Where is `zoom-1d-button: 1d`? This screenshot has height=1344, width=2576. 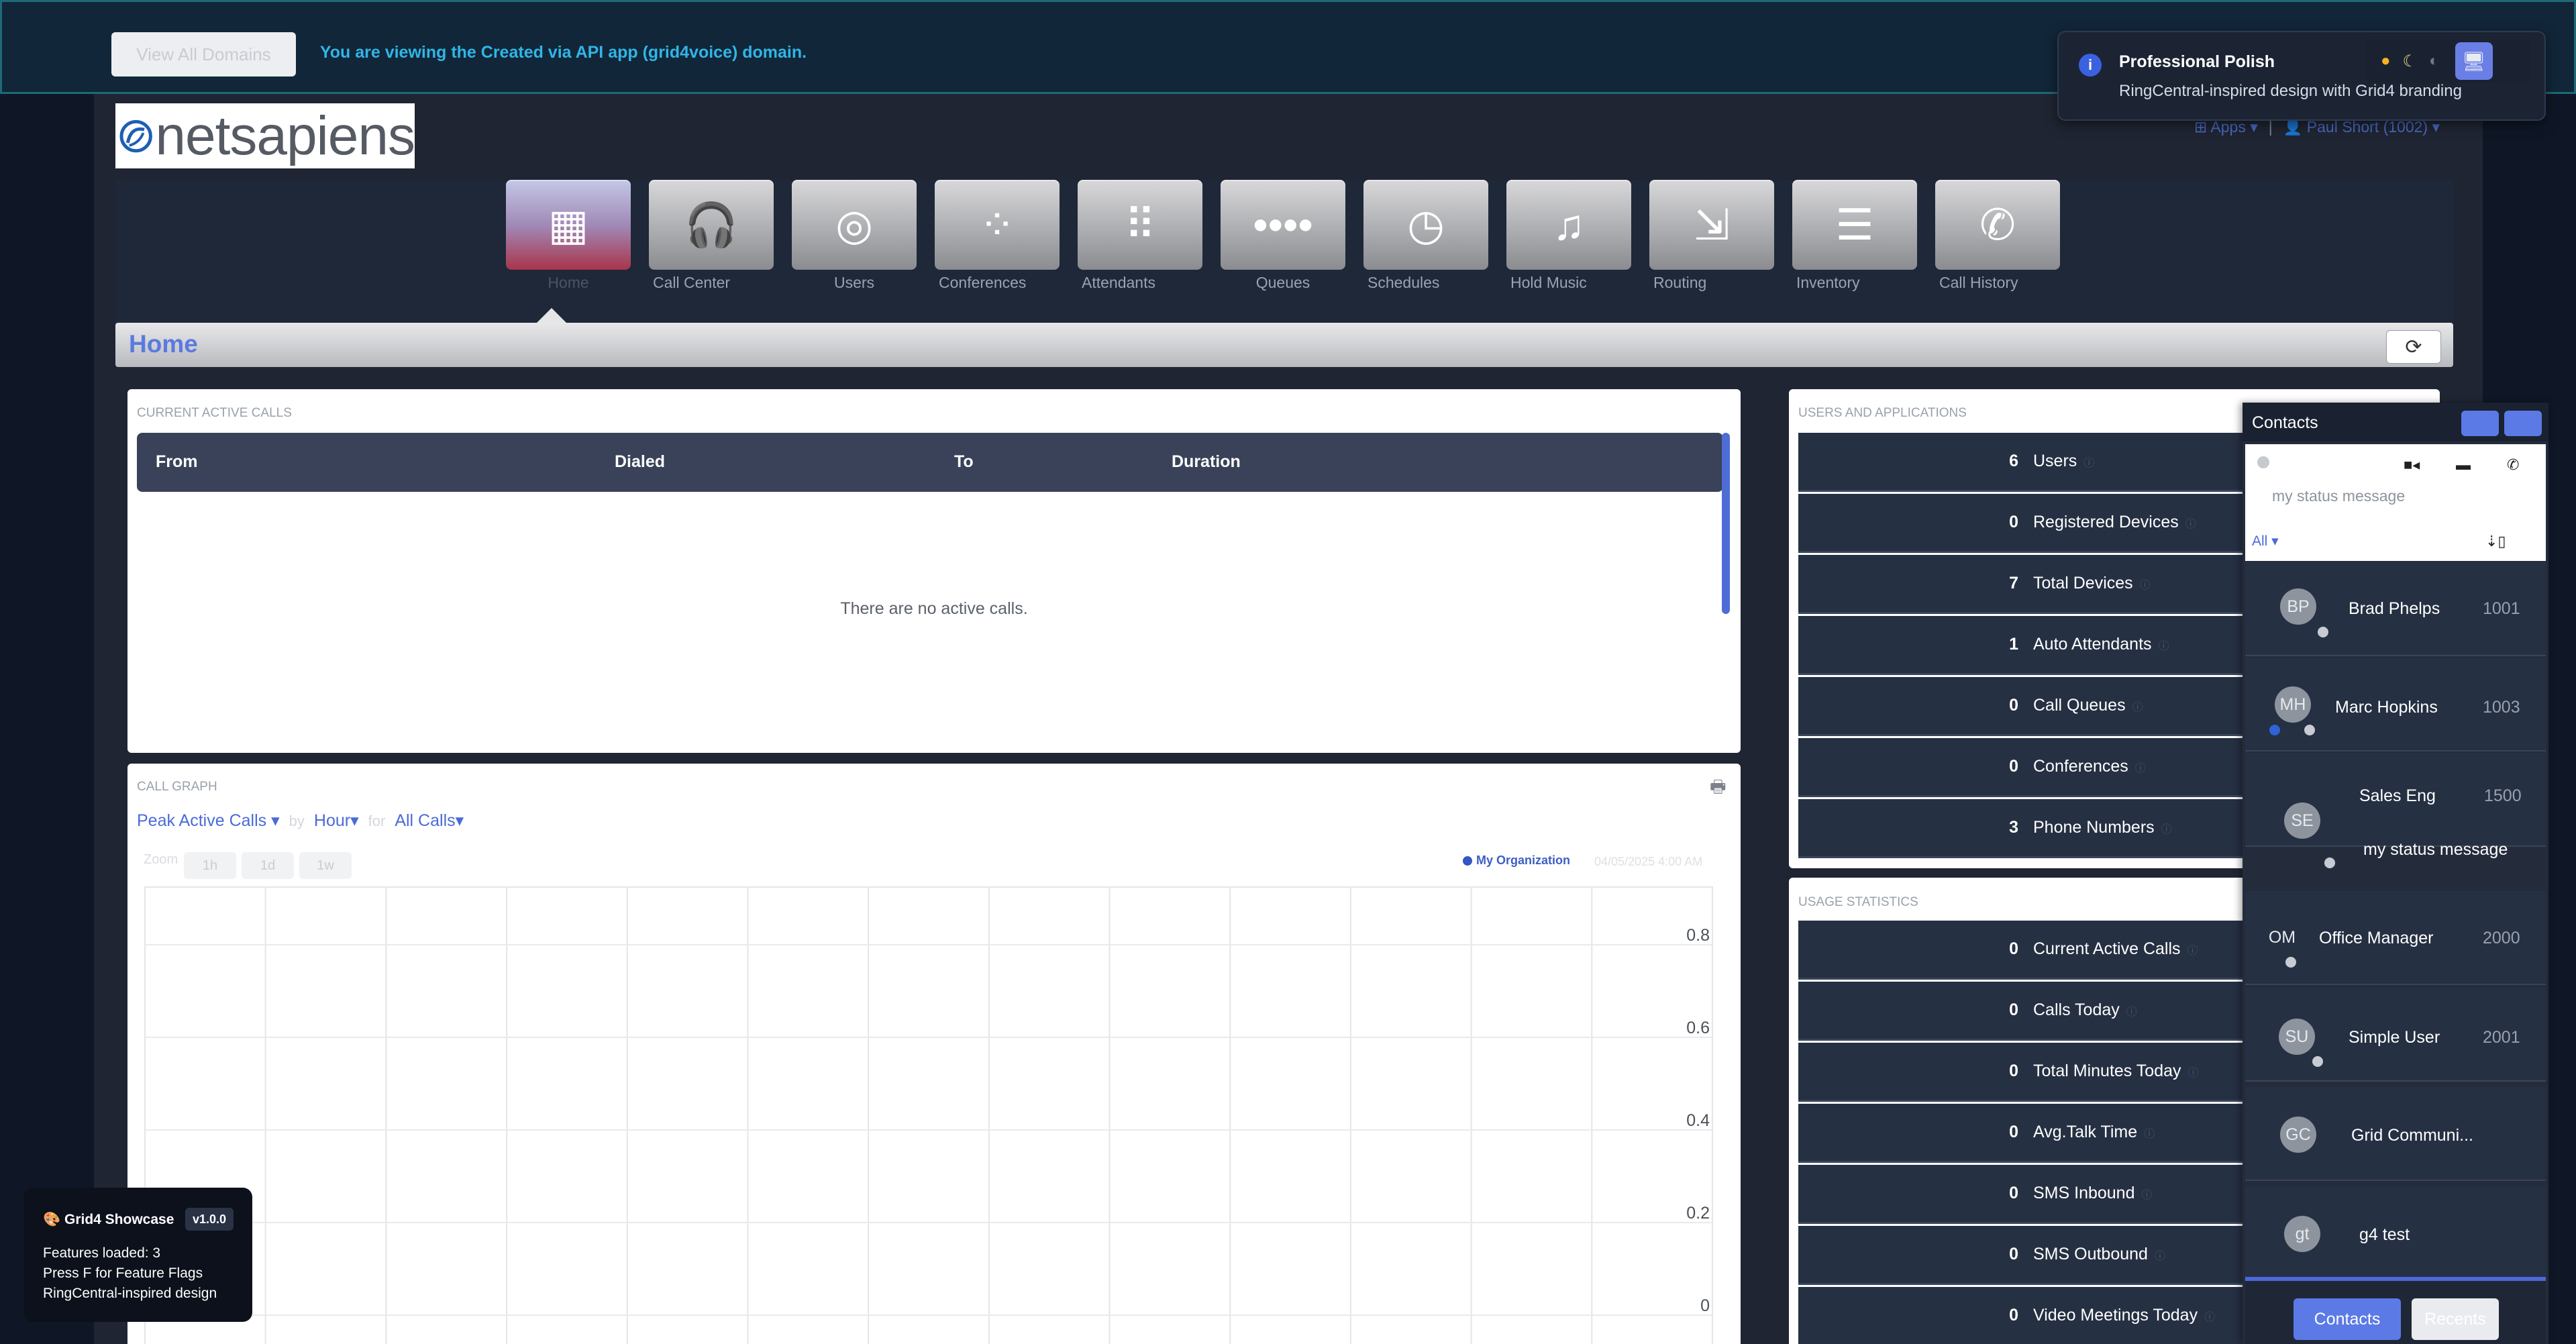
zoom-1d-button: 1d is located at coordinates (268, 866).